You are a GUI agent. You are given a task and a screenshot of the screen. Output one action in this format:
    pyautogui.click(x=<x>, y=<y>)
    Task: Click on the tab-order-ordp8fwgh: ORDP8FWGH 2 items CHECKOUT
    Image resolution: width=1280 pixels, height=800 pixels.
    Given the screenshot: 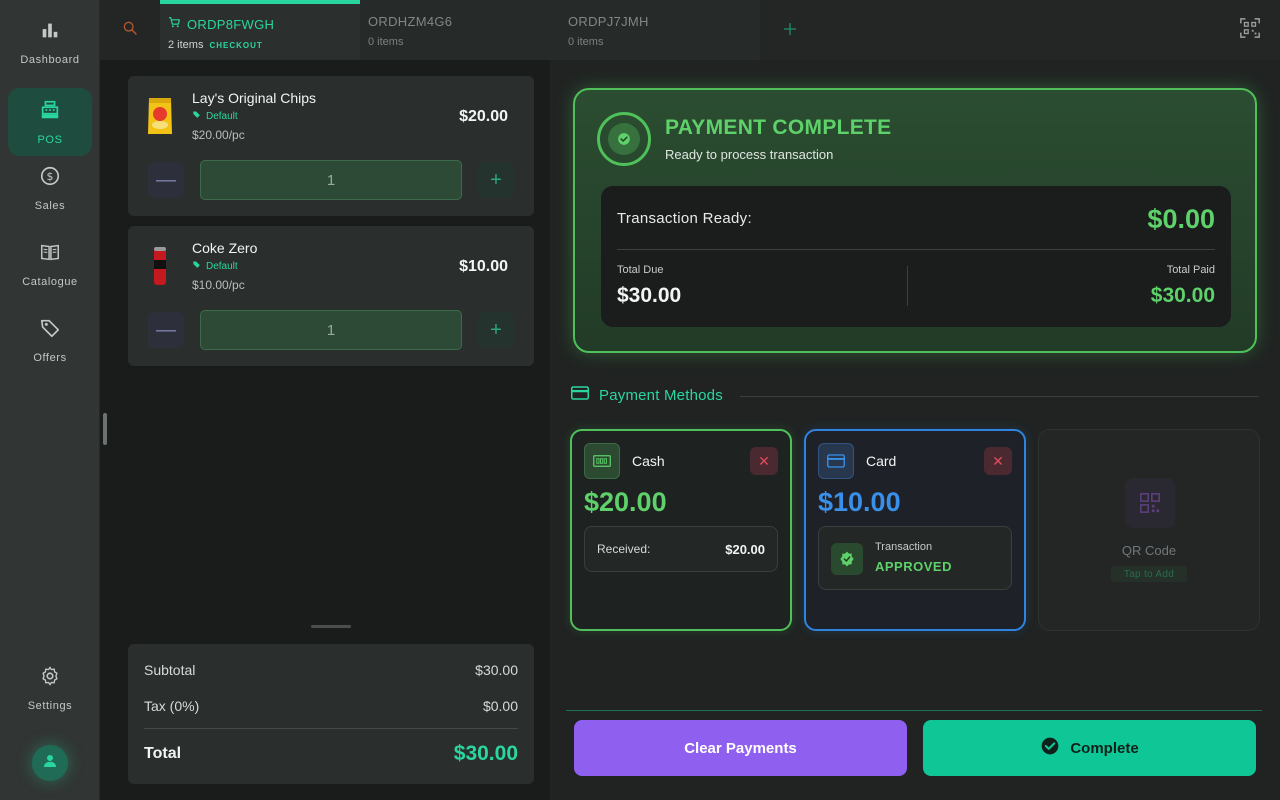 What is the action you would take?
    pyautogui.click(x=260, y=30)
    